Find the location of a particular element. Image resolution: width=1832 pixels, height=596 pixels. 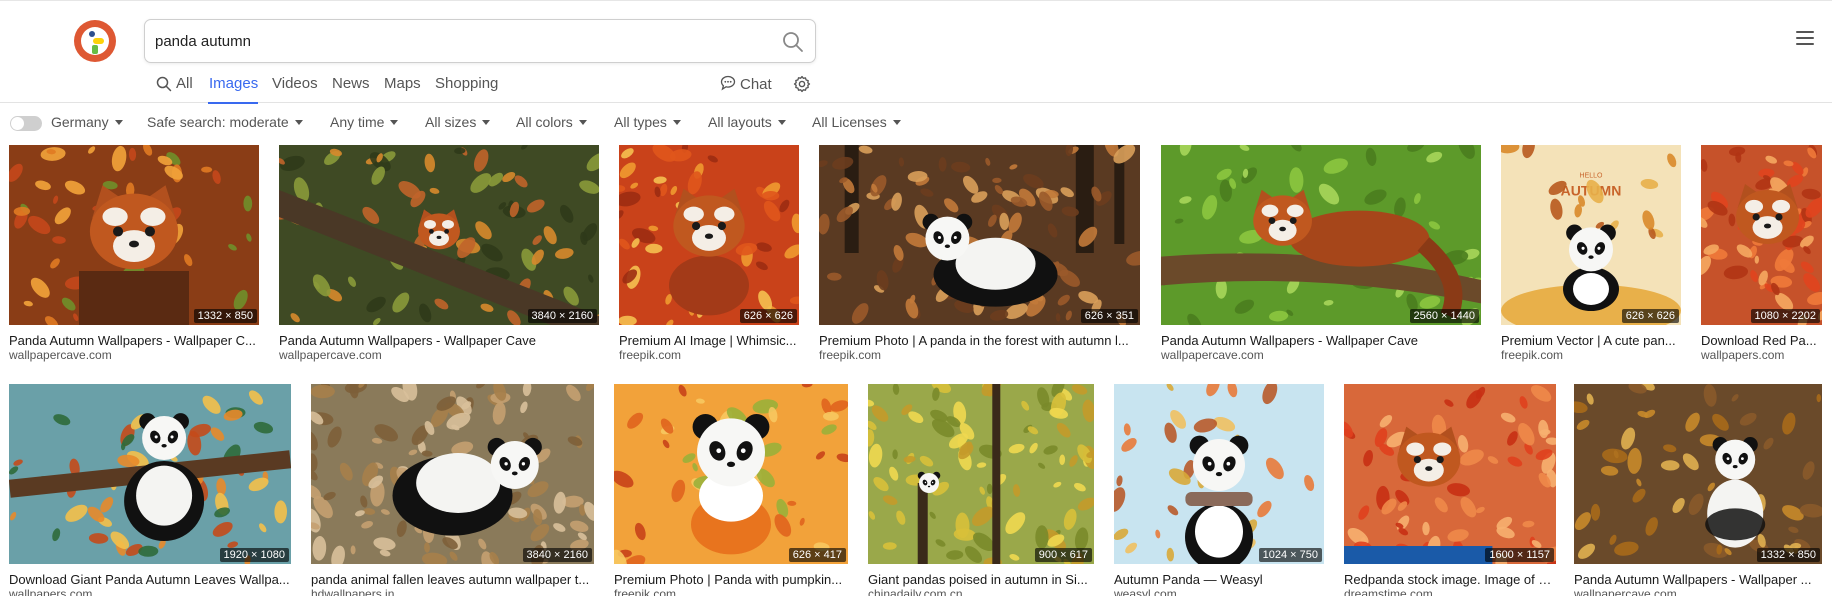

layout-filter: All layouts is located at coordinates (747, 122).